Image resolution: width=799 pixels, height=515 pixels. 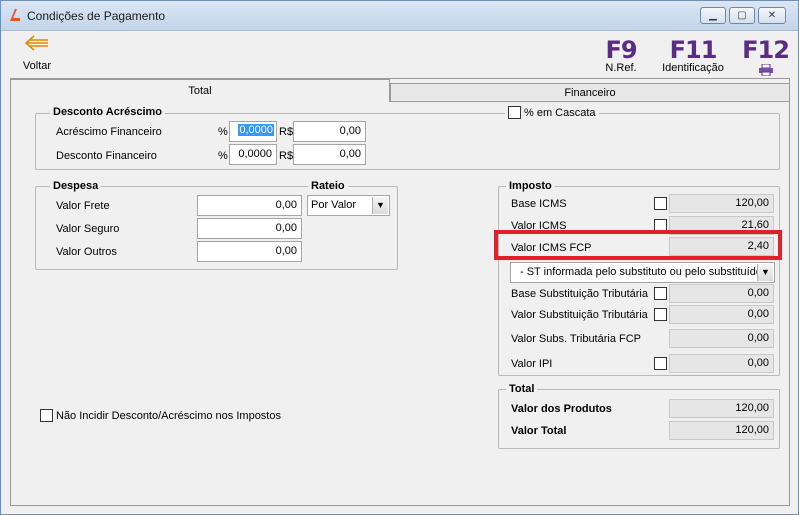 What do you see at coordinates (253, 154) in the screenshot?
I see `desconto-pct-input: 0,0000` at bounding box center [253, 154].